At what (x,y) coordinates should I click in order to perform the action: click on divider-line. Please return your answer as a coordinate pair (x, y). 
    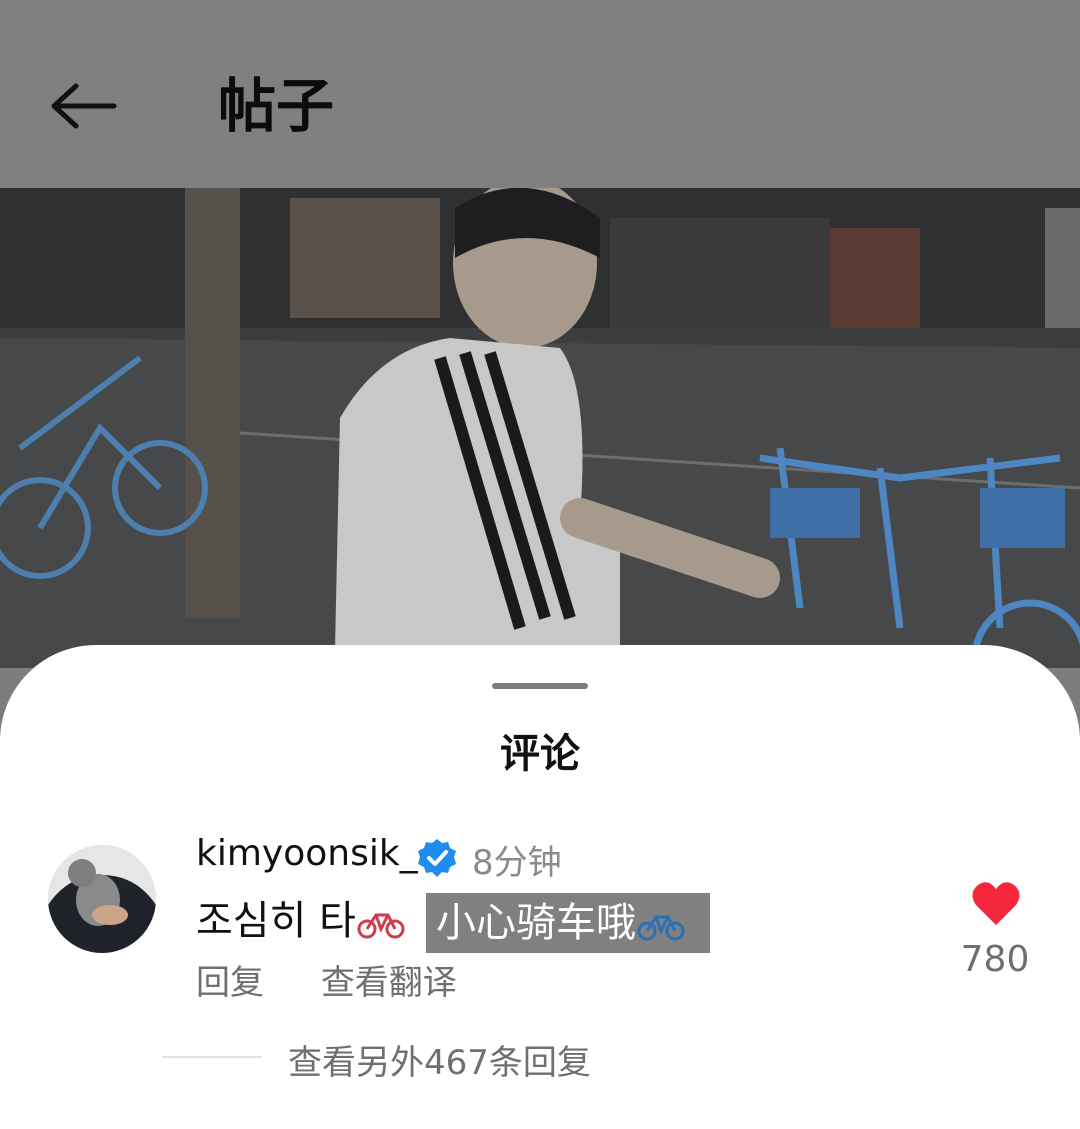
    Looking at the image, I should click on (212, 1057).